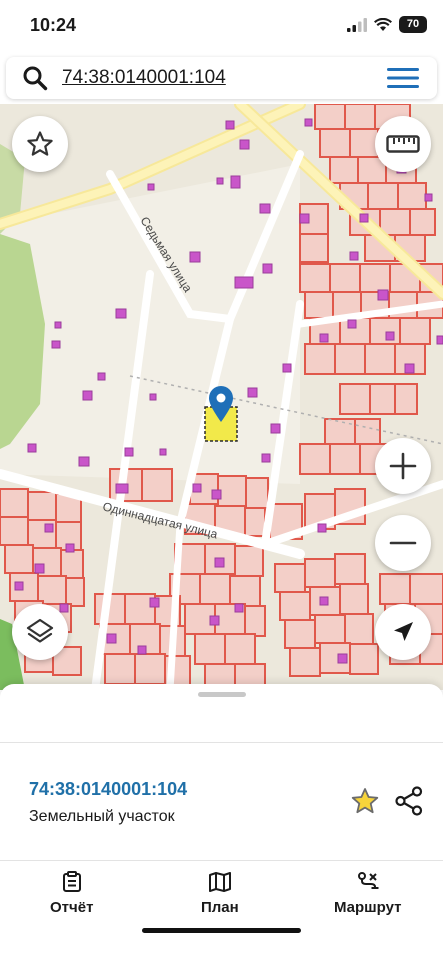 Image resolution: width=443 pixels, height=960 pixels. I want to click on layers-button, so click(40, 632).